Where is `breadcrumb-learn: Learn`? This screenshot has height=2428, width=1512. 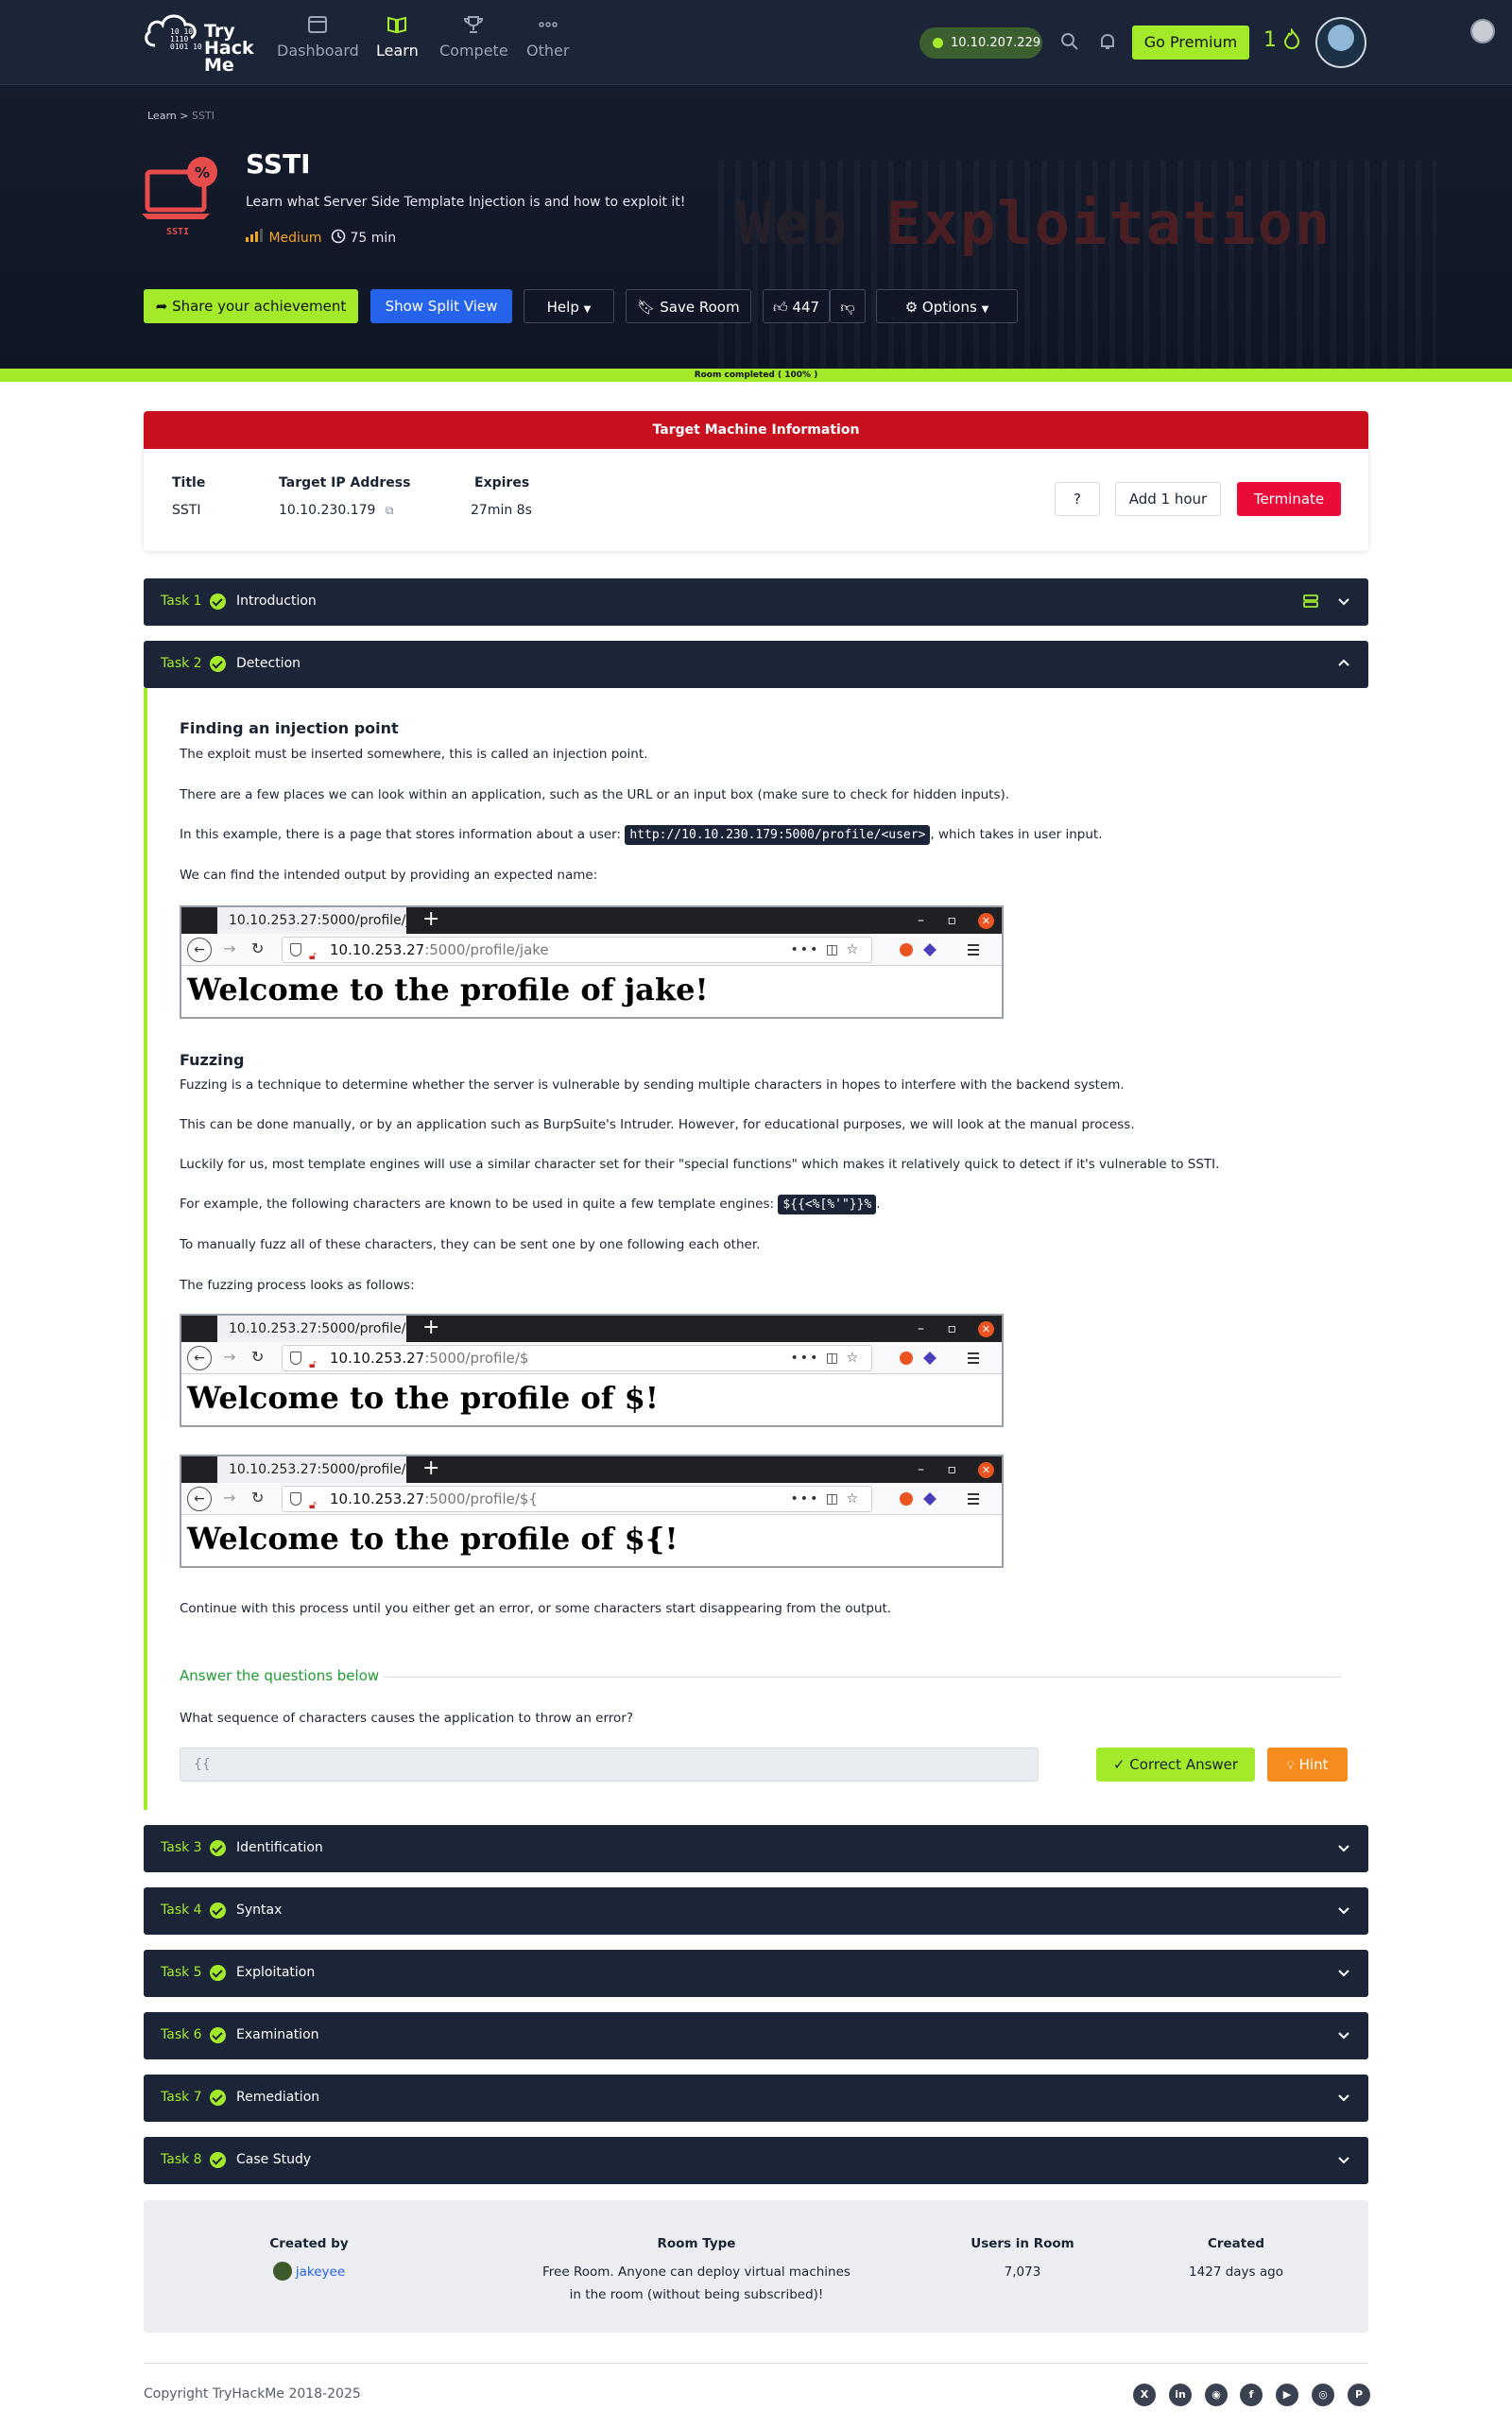 breadcrumb-learn: Learn is located at coordinates (162, 116).